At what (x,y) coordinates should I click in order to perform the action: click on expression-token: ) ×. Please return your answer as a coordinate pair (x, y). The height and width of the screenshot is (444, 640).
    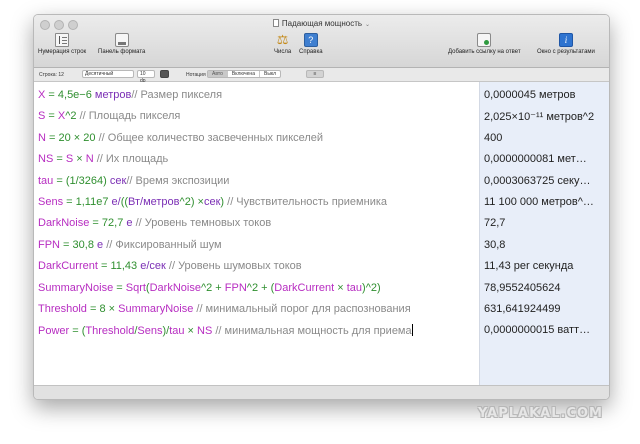
    Looking at the image, I should click on (197, 202).